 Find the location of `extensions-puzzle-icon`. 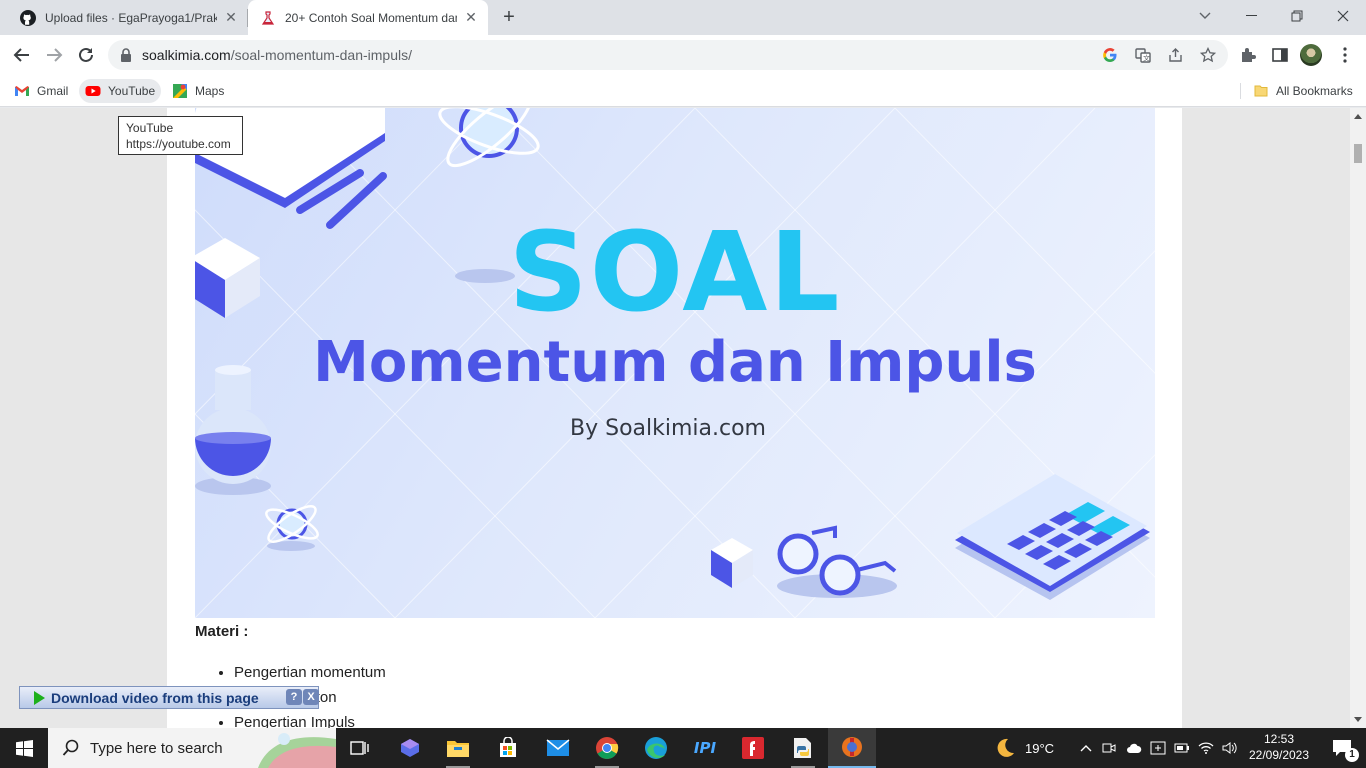

extensions-puzzle-icon is located at coordinates (1248, 55).